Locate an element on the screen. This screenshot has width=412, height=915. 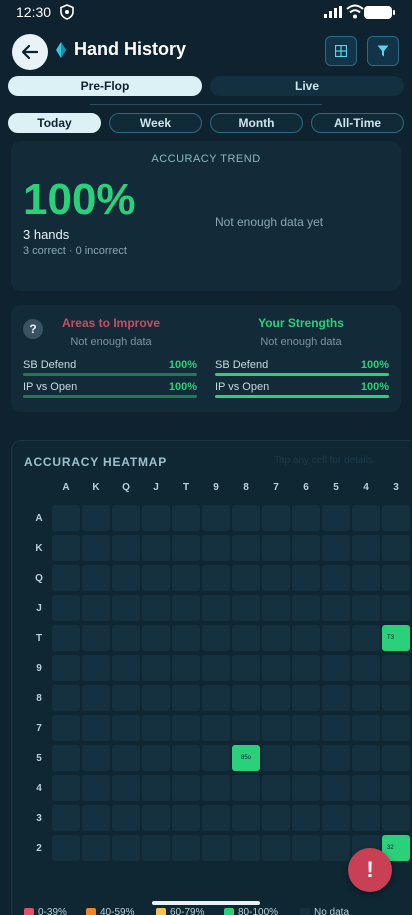
tab-pre-flop: Pre-Flop is located at coordinates (105, 86).